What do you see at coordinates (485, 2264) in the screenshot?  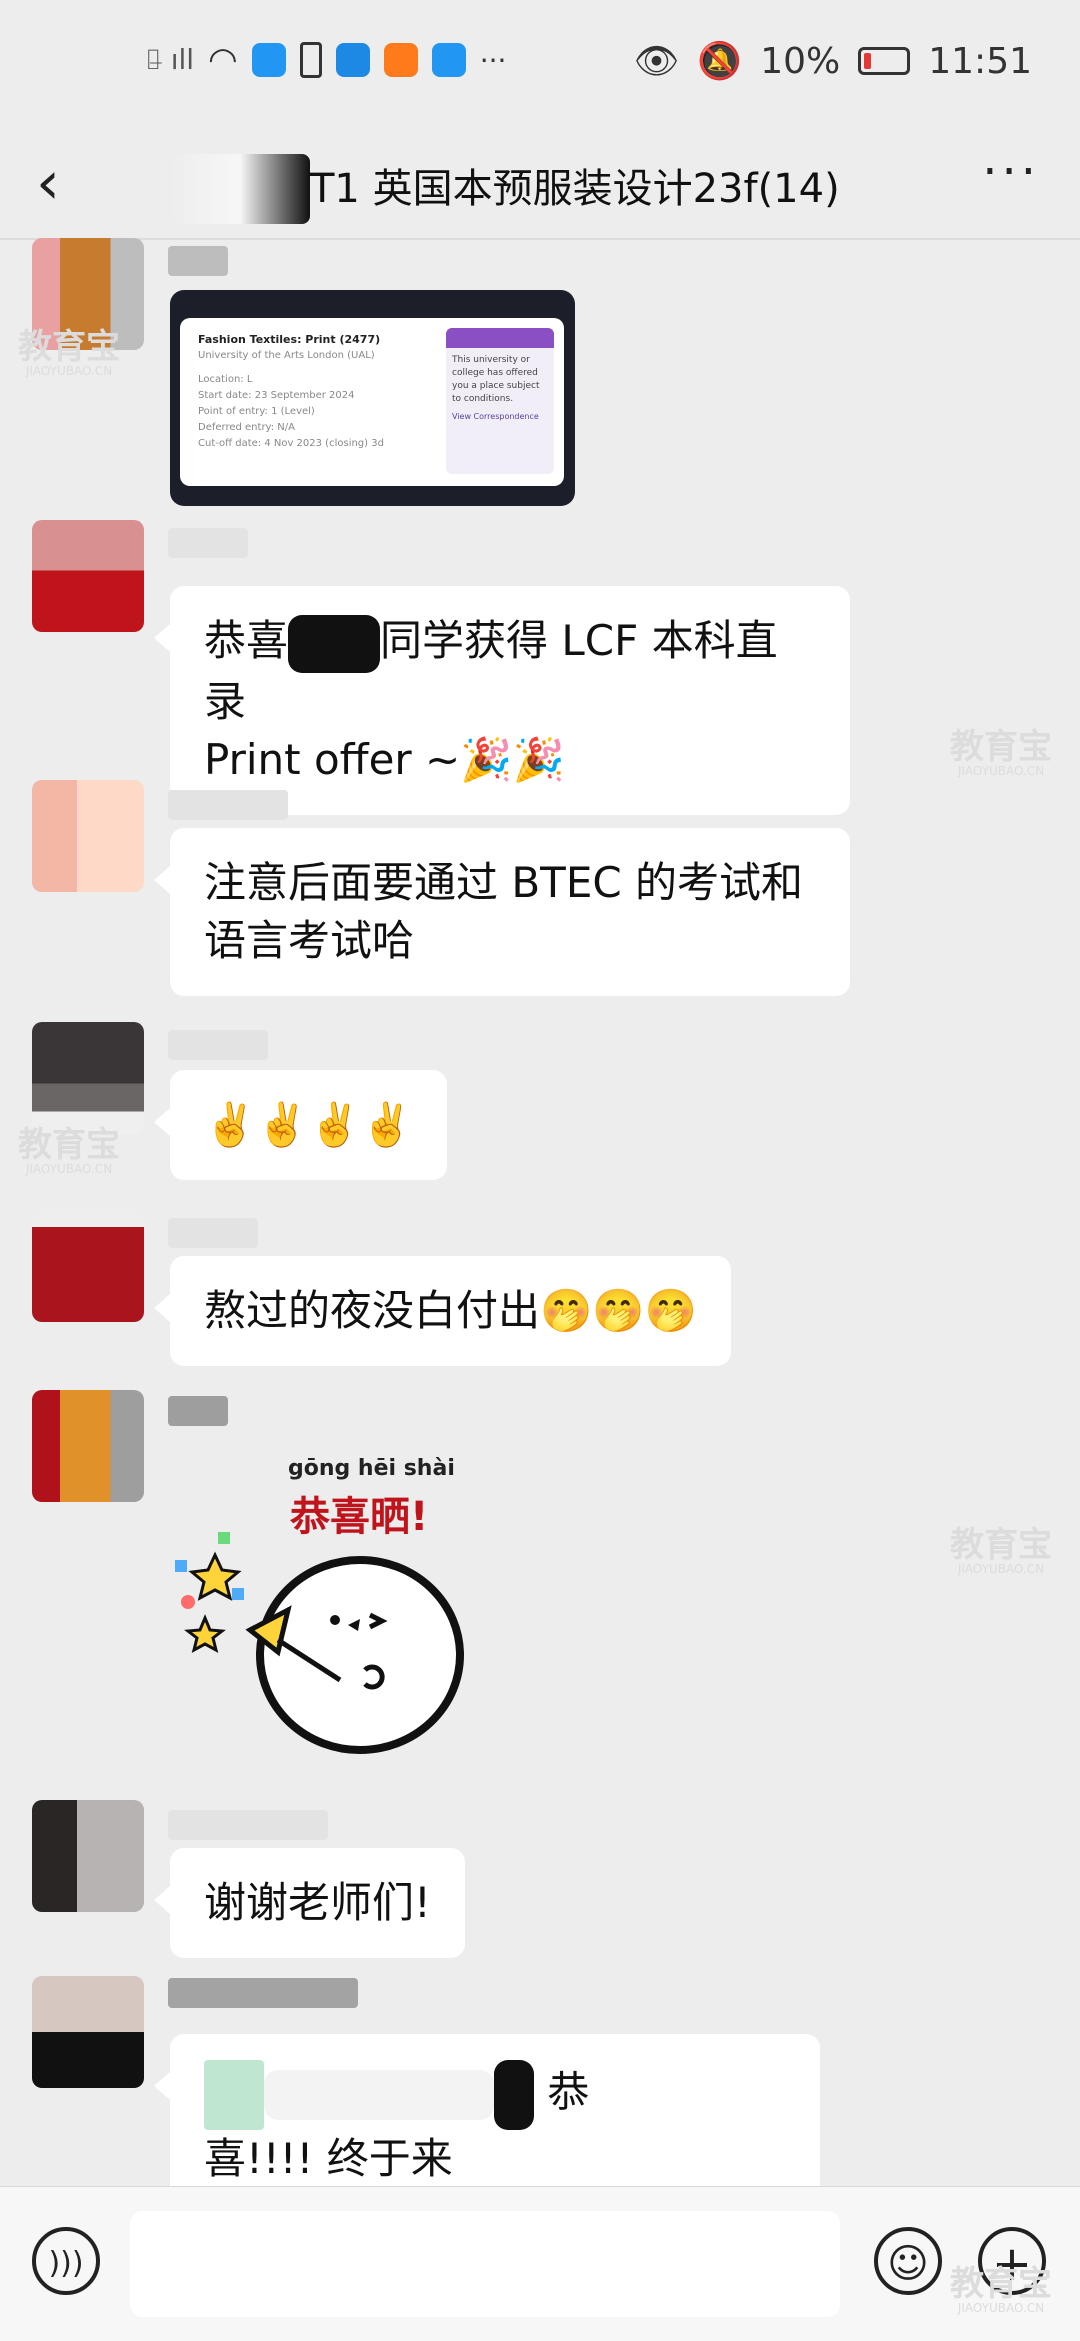 I see `message-input` at bounding box center [485, 2264].